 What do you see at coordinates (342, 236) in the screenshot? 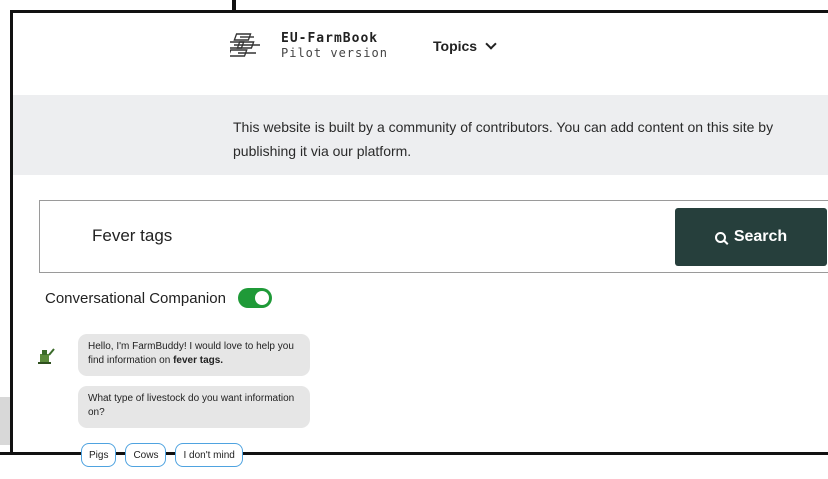
I see `search-input` at bounding box center [342, 236].